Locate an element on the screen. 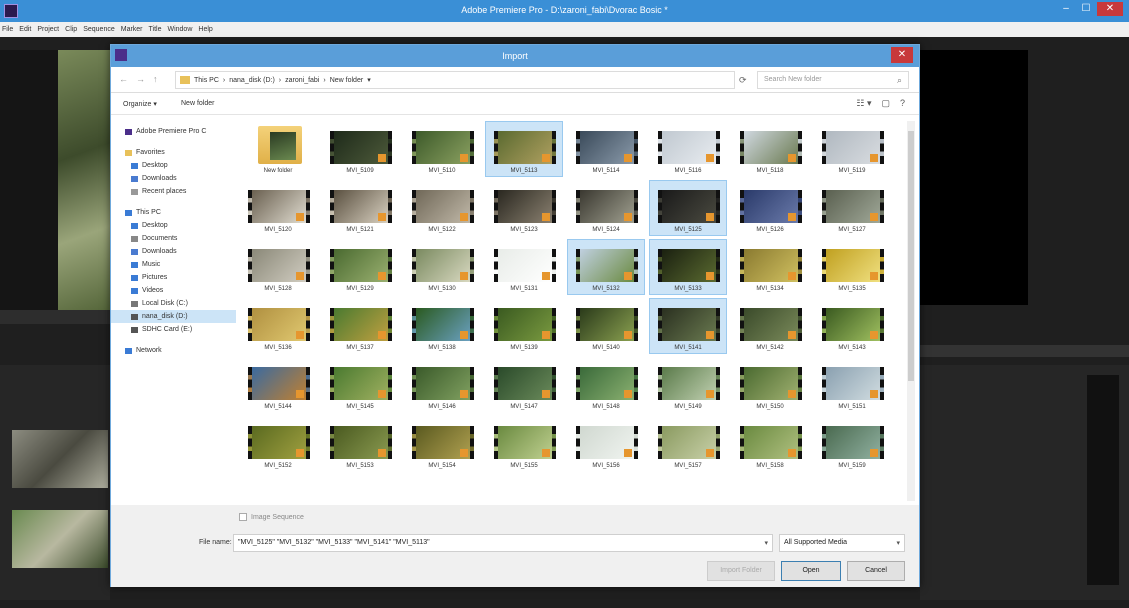 The width and height of the screenshot is (1129, 608). video-file-item: MVI_5126 is located at coordinates (770, 208).